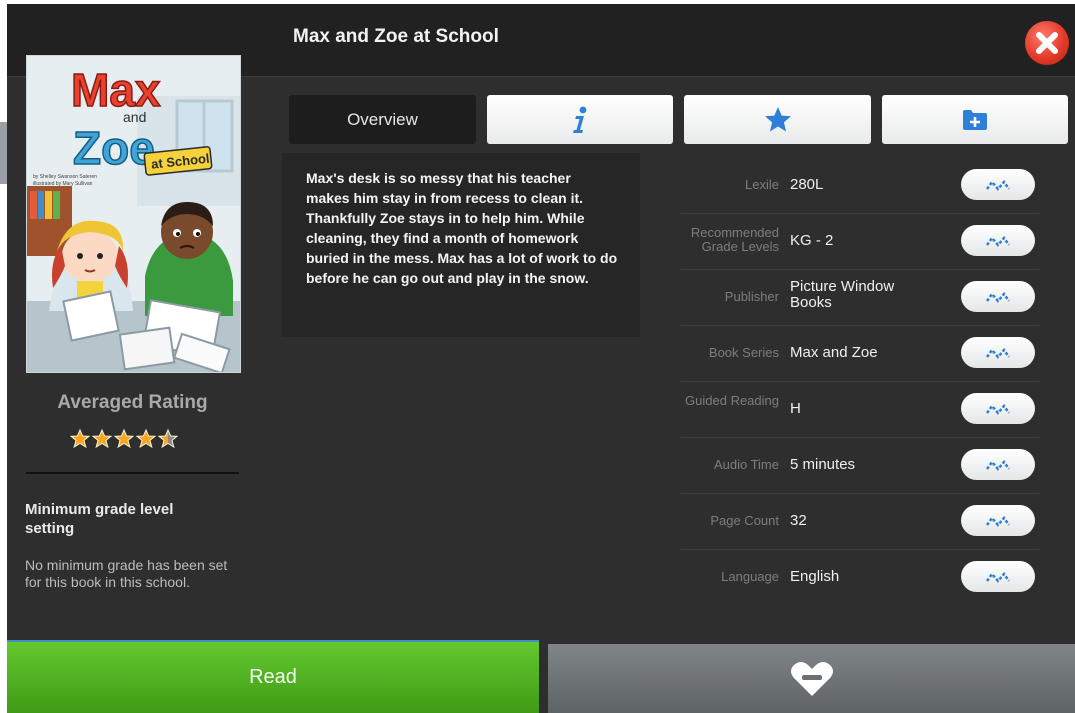  I want to click on detail-row-lexile: Lexile 280L, so click(860, 185).